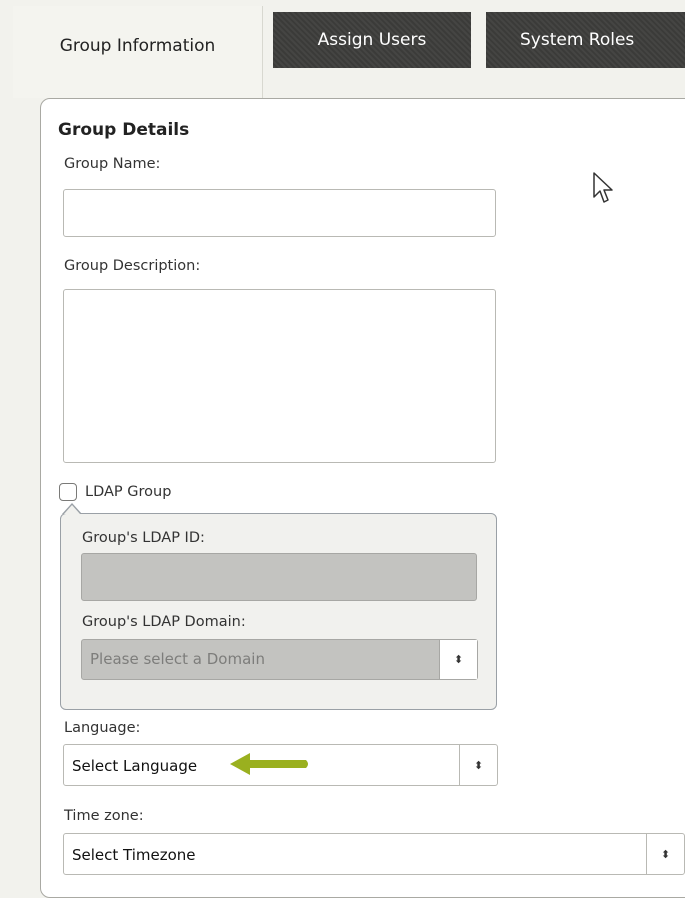 Image resolution: width=685 pixels, height=898 pixels. Describe the element at coordinates (603, 187) in the screenshot. I see `mouse-cursor-icon` at that location.